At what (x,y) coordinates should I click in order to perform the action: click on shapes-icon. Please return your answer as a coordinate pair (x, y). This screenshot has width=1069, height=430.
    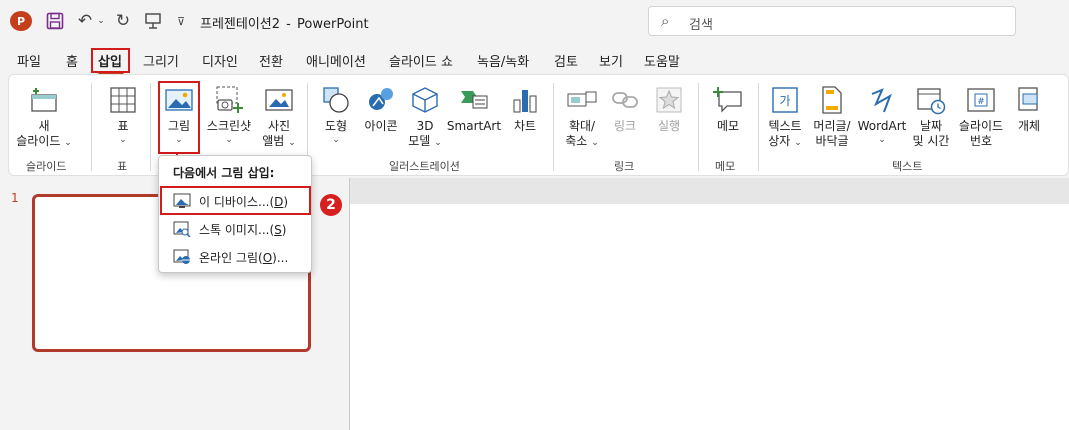
    Looking at the image, I should click on (336, 100).